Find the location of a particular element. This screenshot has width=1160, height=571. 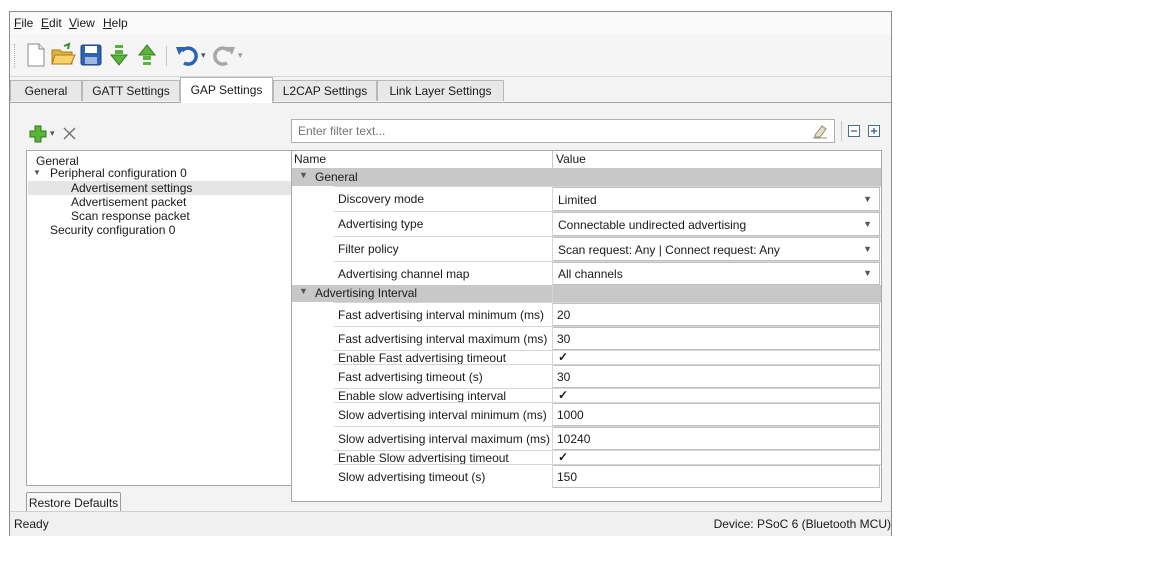

tab-gap-settings: GAP Settings is located at coordinates (226, 90).